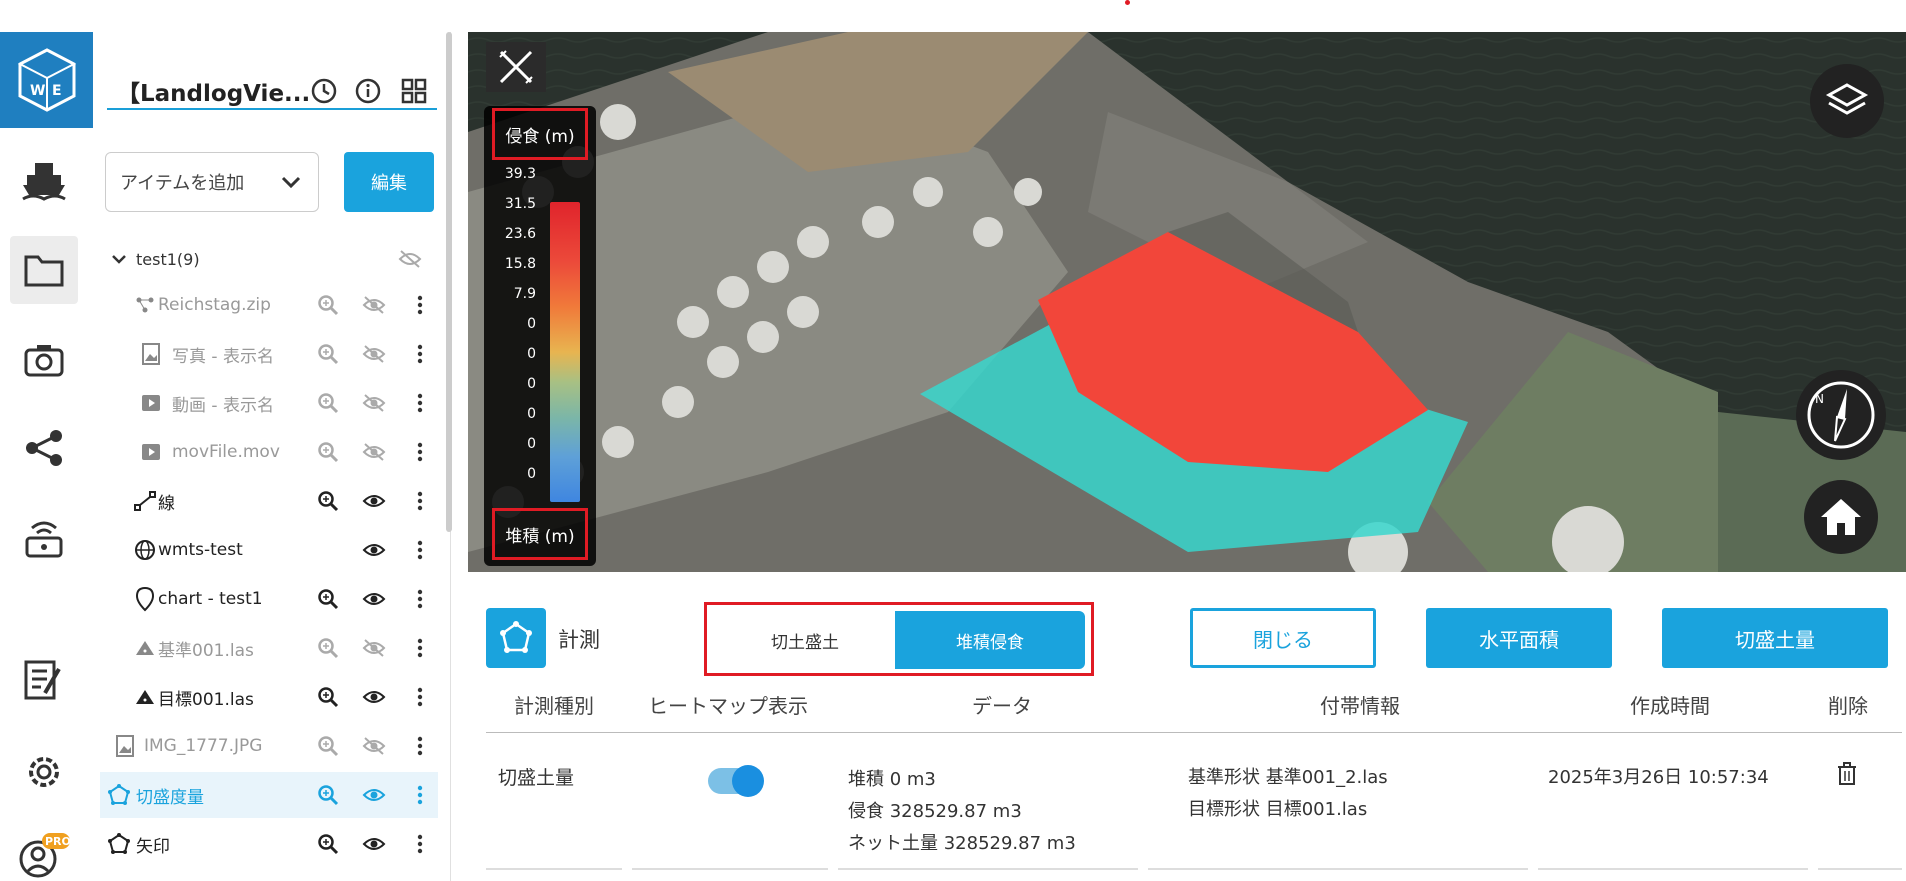  Describe the element at coordinates (44, 360) in the screenshot. I see `camera-icon` at that location.